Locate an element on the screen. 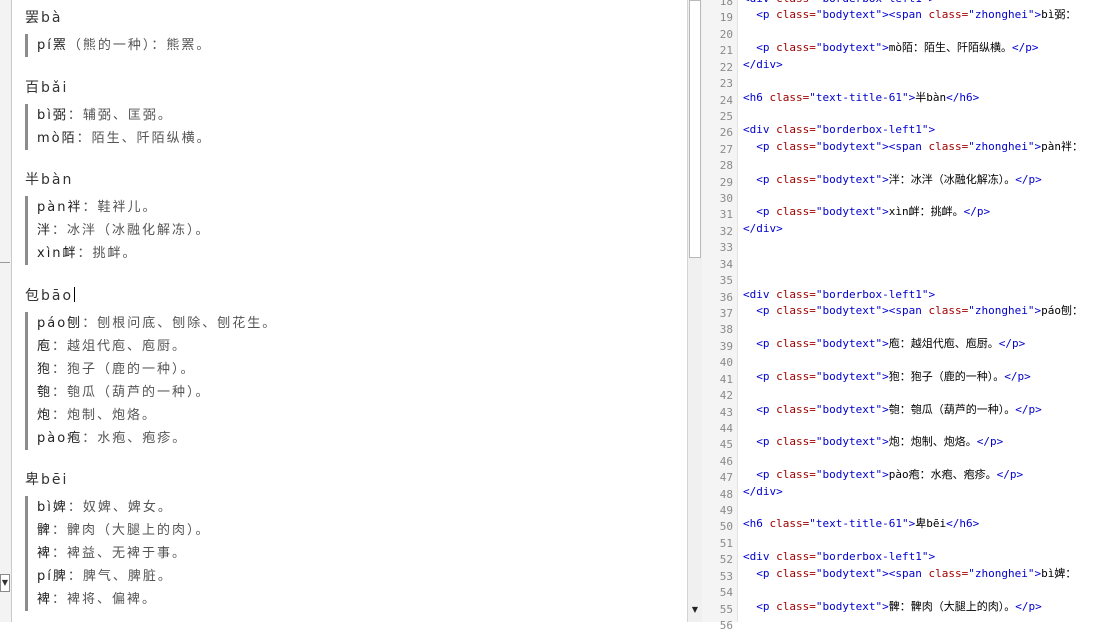  line-number: 28 is located at coordinates (726, 166).